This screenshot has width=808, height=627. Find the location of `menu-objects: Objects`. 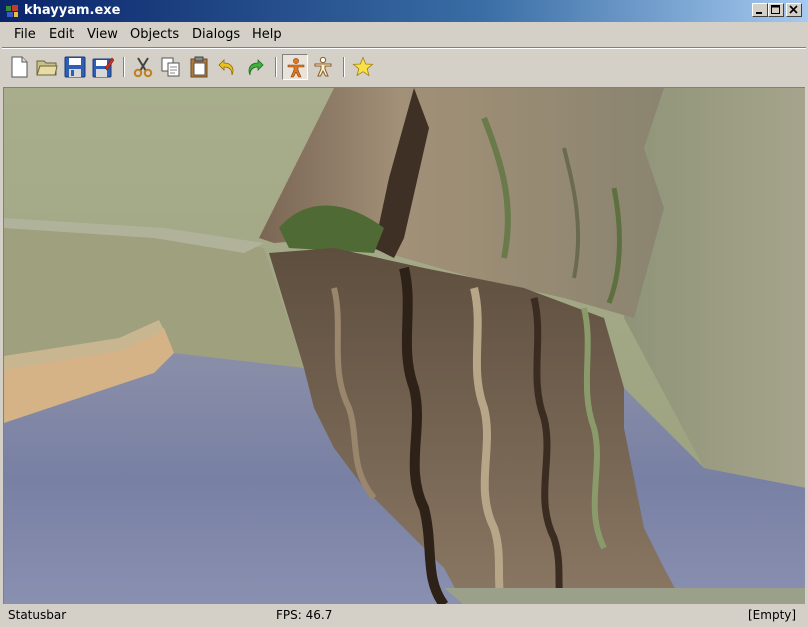

menu-objects: Objects is located at coordinates (154, 35).